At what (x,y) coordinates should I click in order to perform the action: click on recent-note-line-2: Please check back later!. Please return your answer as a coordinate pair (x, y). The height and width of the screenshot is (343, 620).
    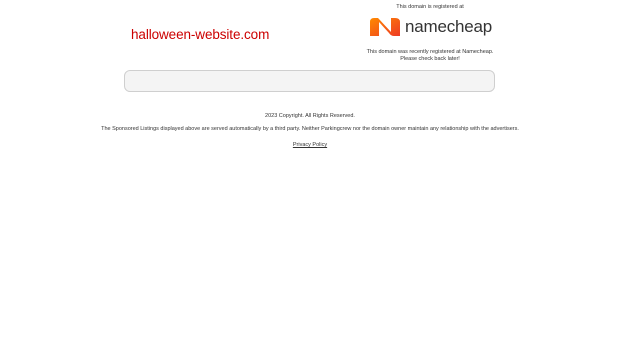
    Looking at the image, I should click on (430, 59).